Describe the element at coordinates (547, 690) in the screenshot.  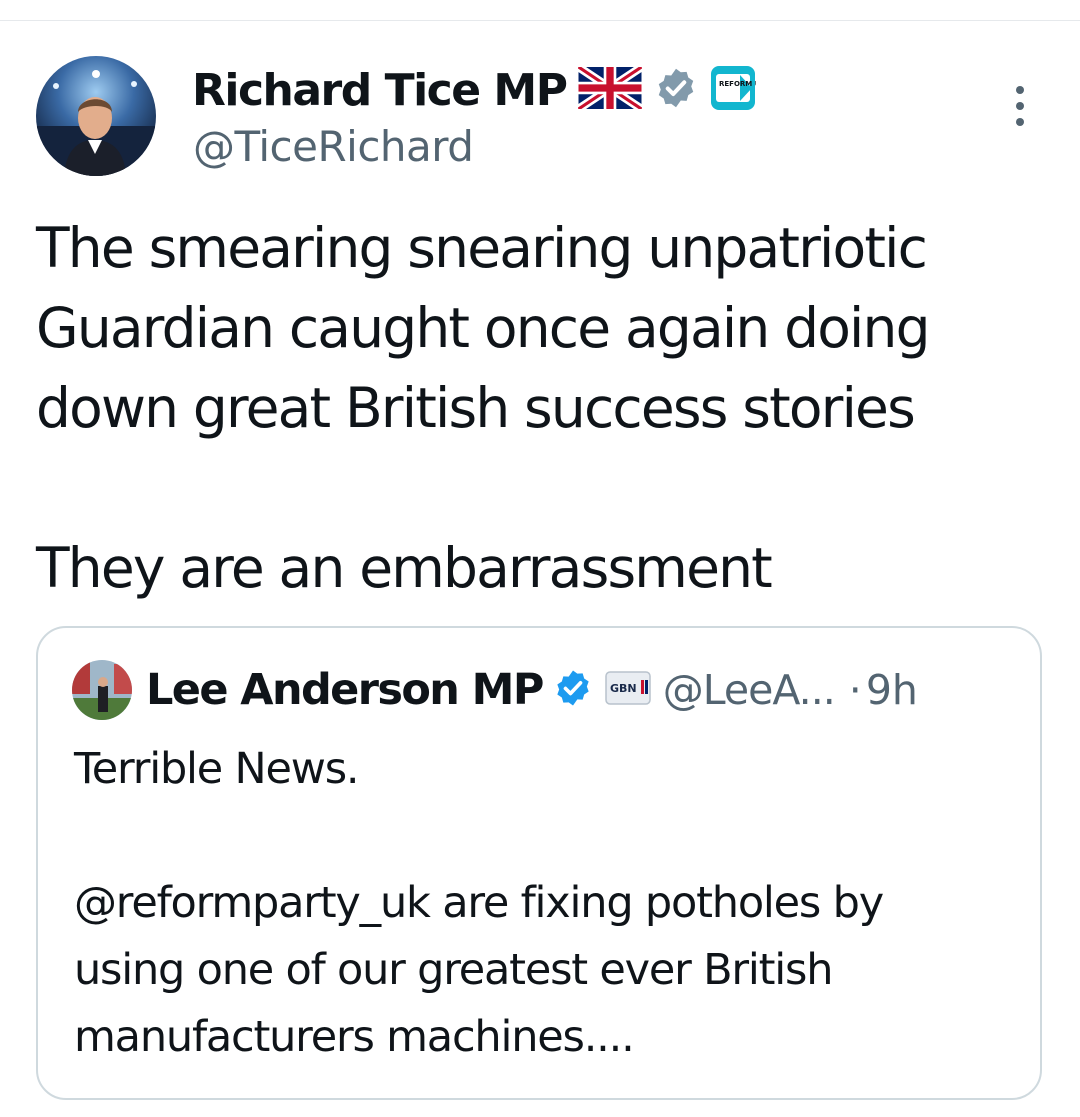
I see `quoted-tweet-header: Lee Anderson MP GBN @LeeA... · 9h` at that location.